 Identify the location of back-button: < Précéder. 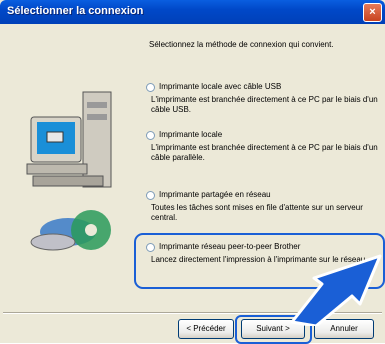
(206, 329).